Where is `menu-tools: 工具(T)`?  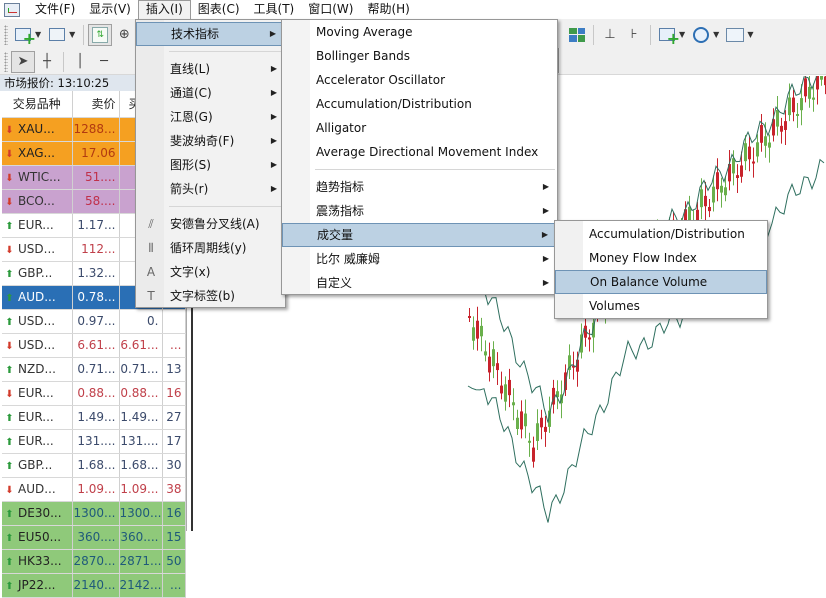
menu-tools: 工具(T) is located at coordinates (274, 9).